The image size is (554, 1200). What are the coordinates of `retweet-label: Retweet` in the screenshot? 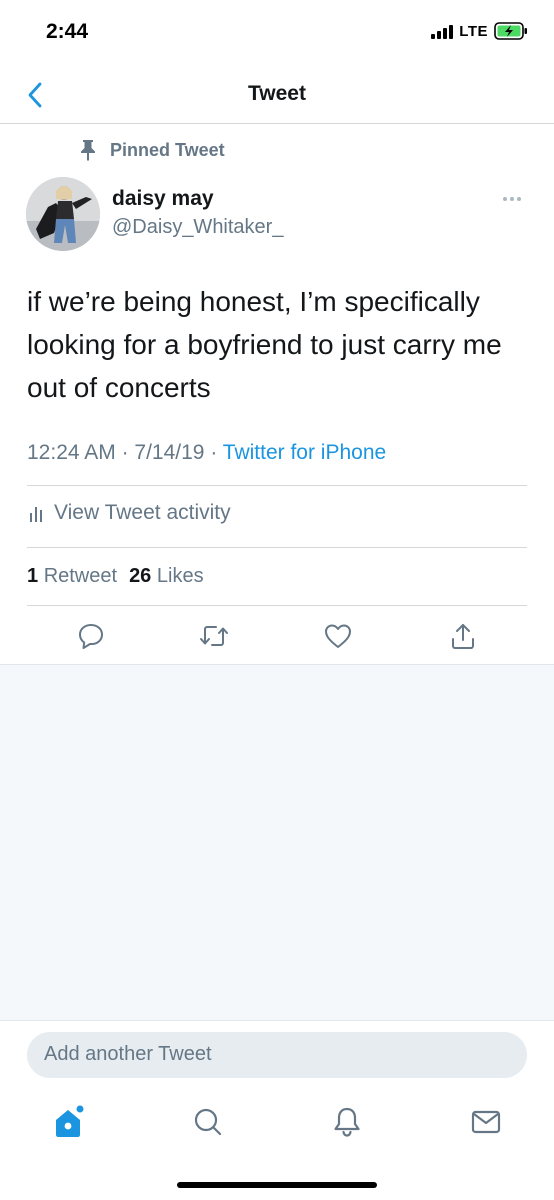 It's located at (80, 576).